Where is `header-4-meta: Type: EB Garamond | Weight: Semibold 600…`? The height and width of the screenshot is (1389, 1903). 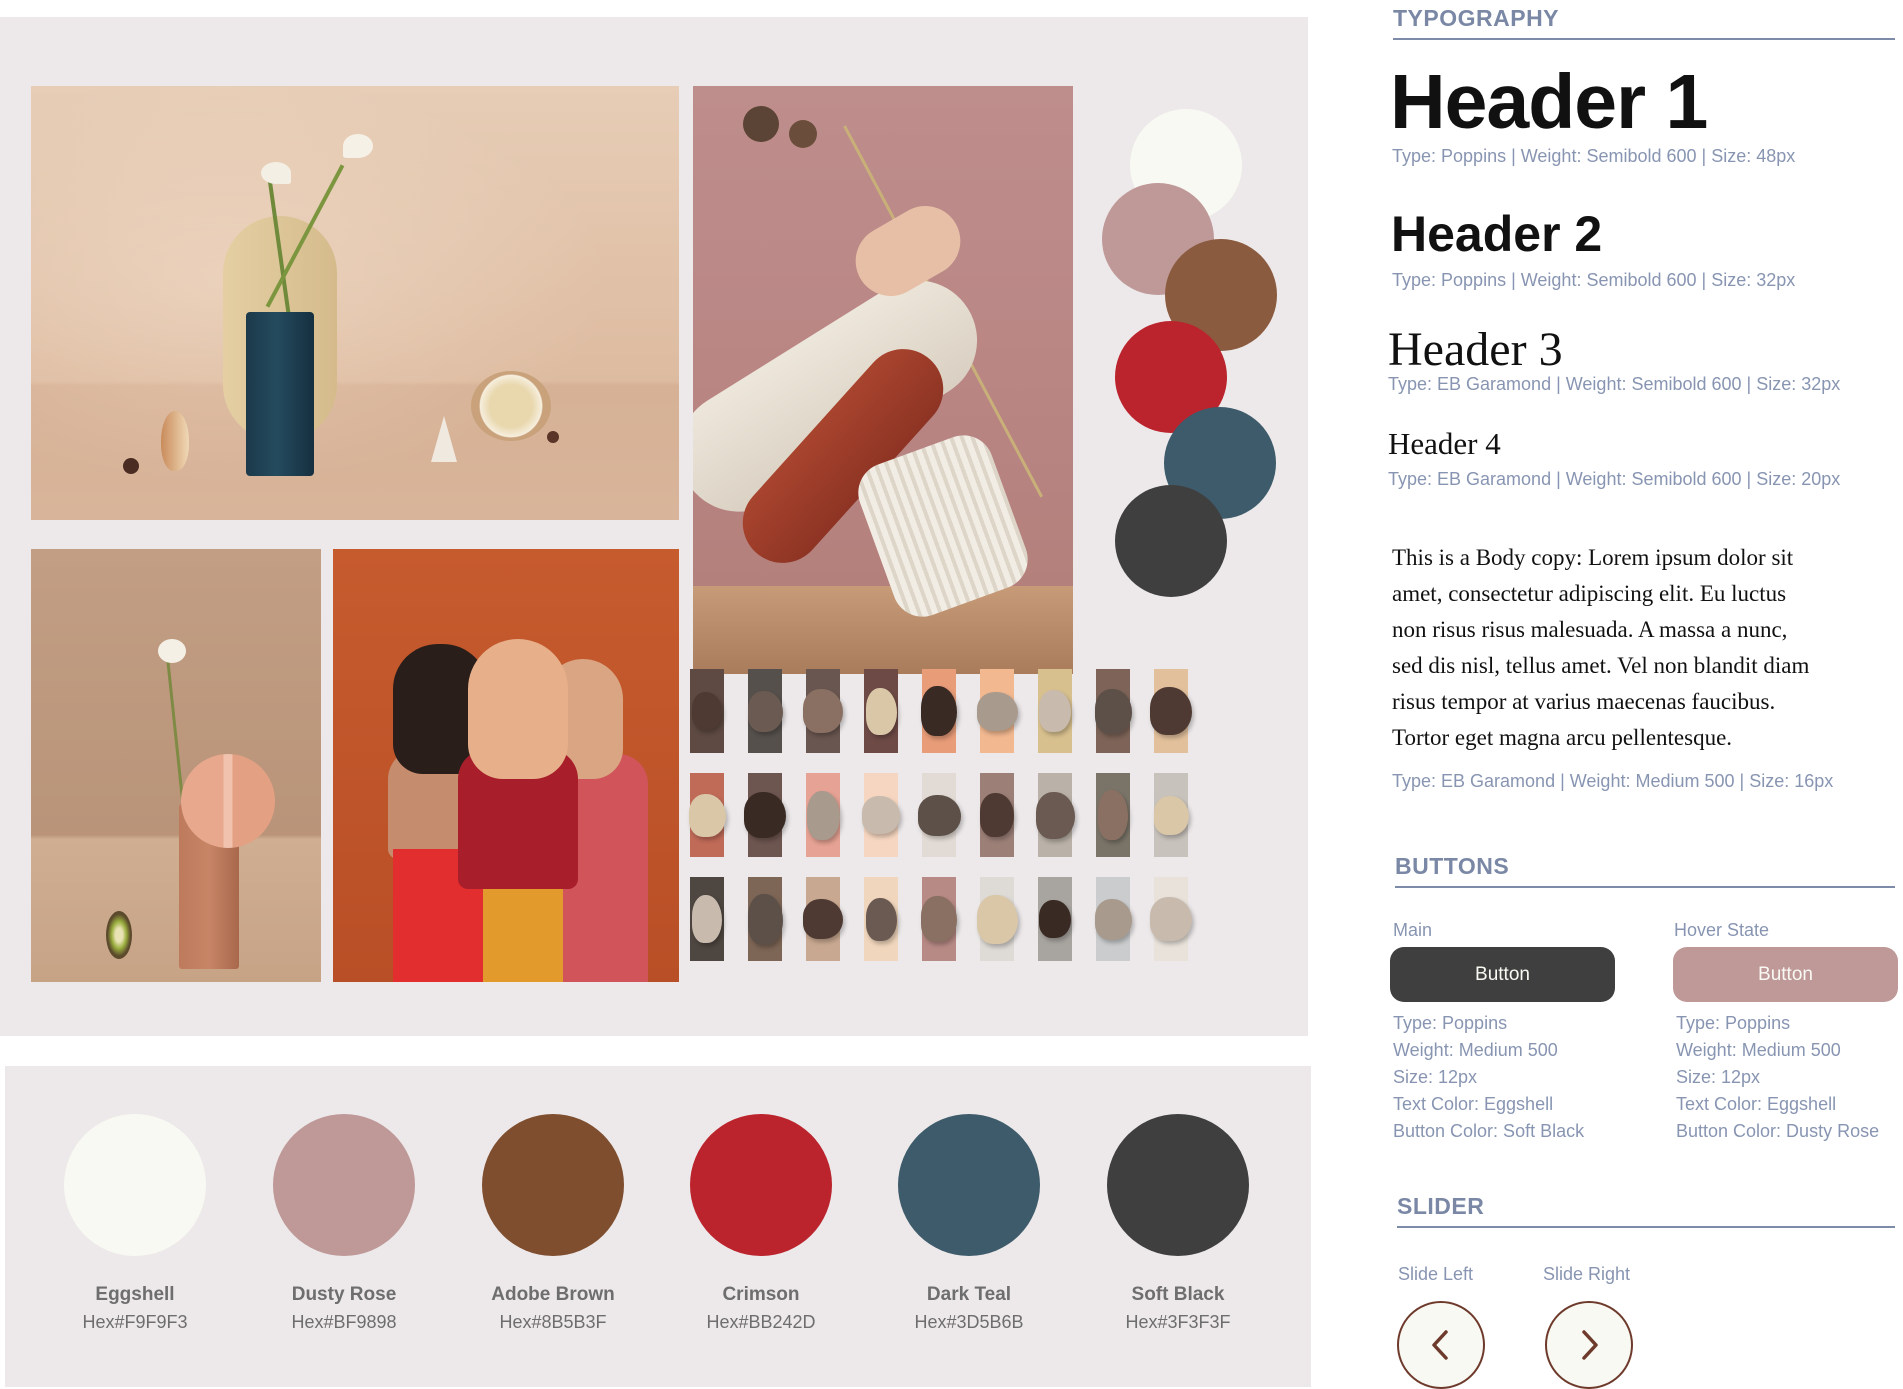 header-4-meta: Type: EB Garamond | Weight: Semibold 600… is located at coordinates (1614, 479).